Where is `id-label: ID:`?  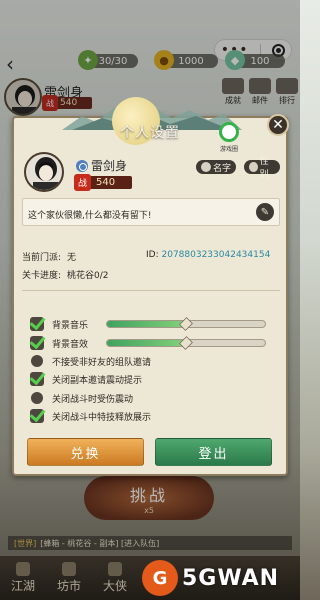
id-label: ID: is located at coordinates (152, 255).